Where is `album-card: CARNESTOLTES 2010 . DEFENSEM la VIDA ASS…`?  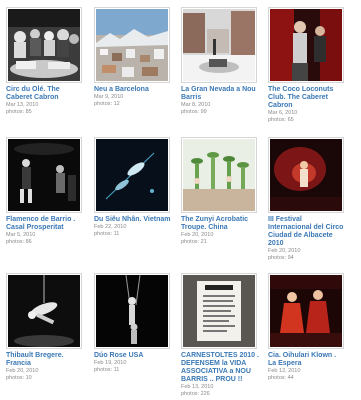 album-card: CARNESTOLTES 2010 . DEFENSEM la VIDA ASS… is located at coordinates (220, 335).